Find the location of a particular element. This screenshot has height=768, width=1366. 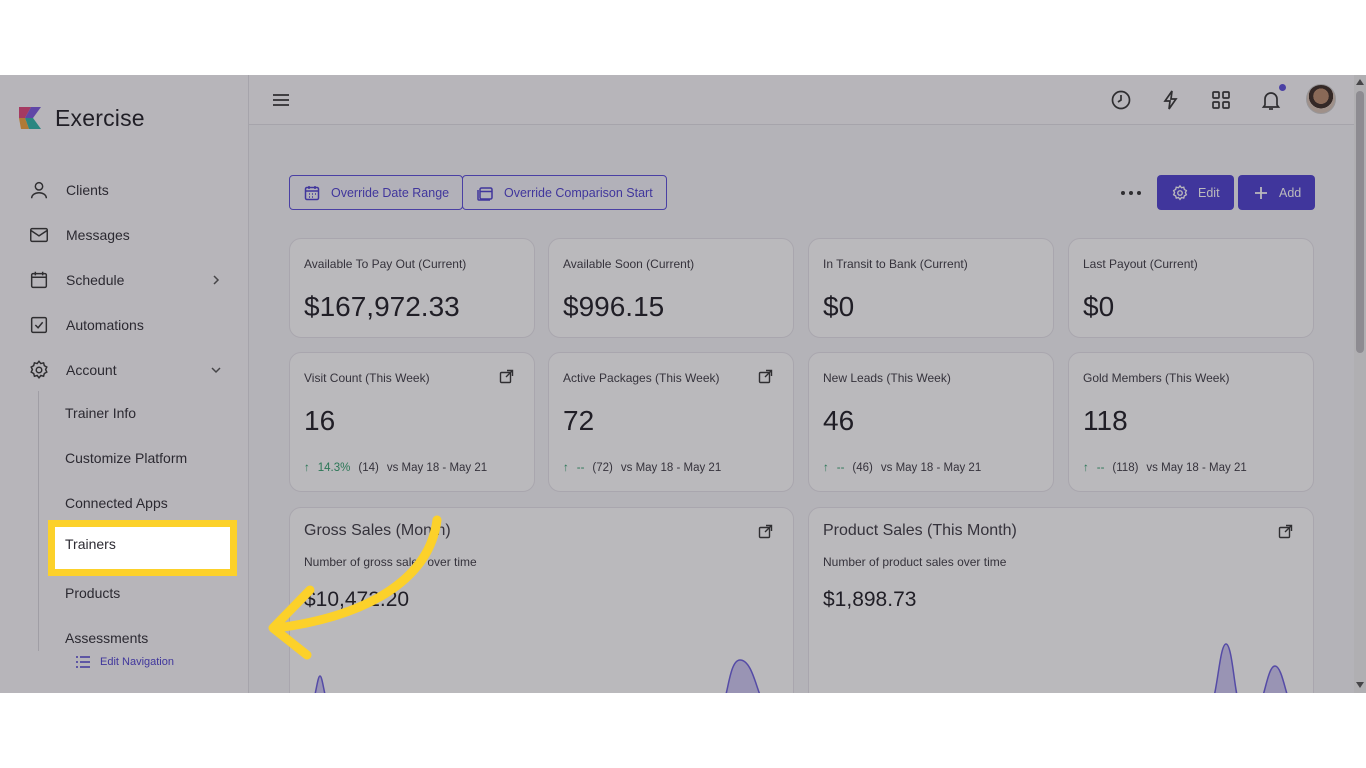

grid-icon is located at coordinates (1221, 100).